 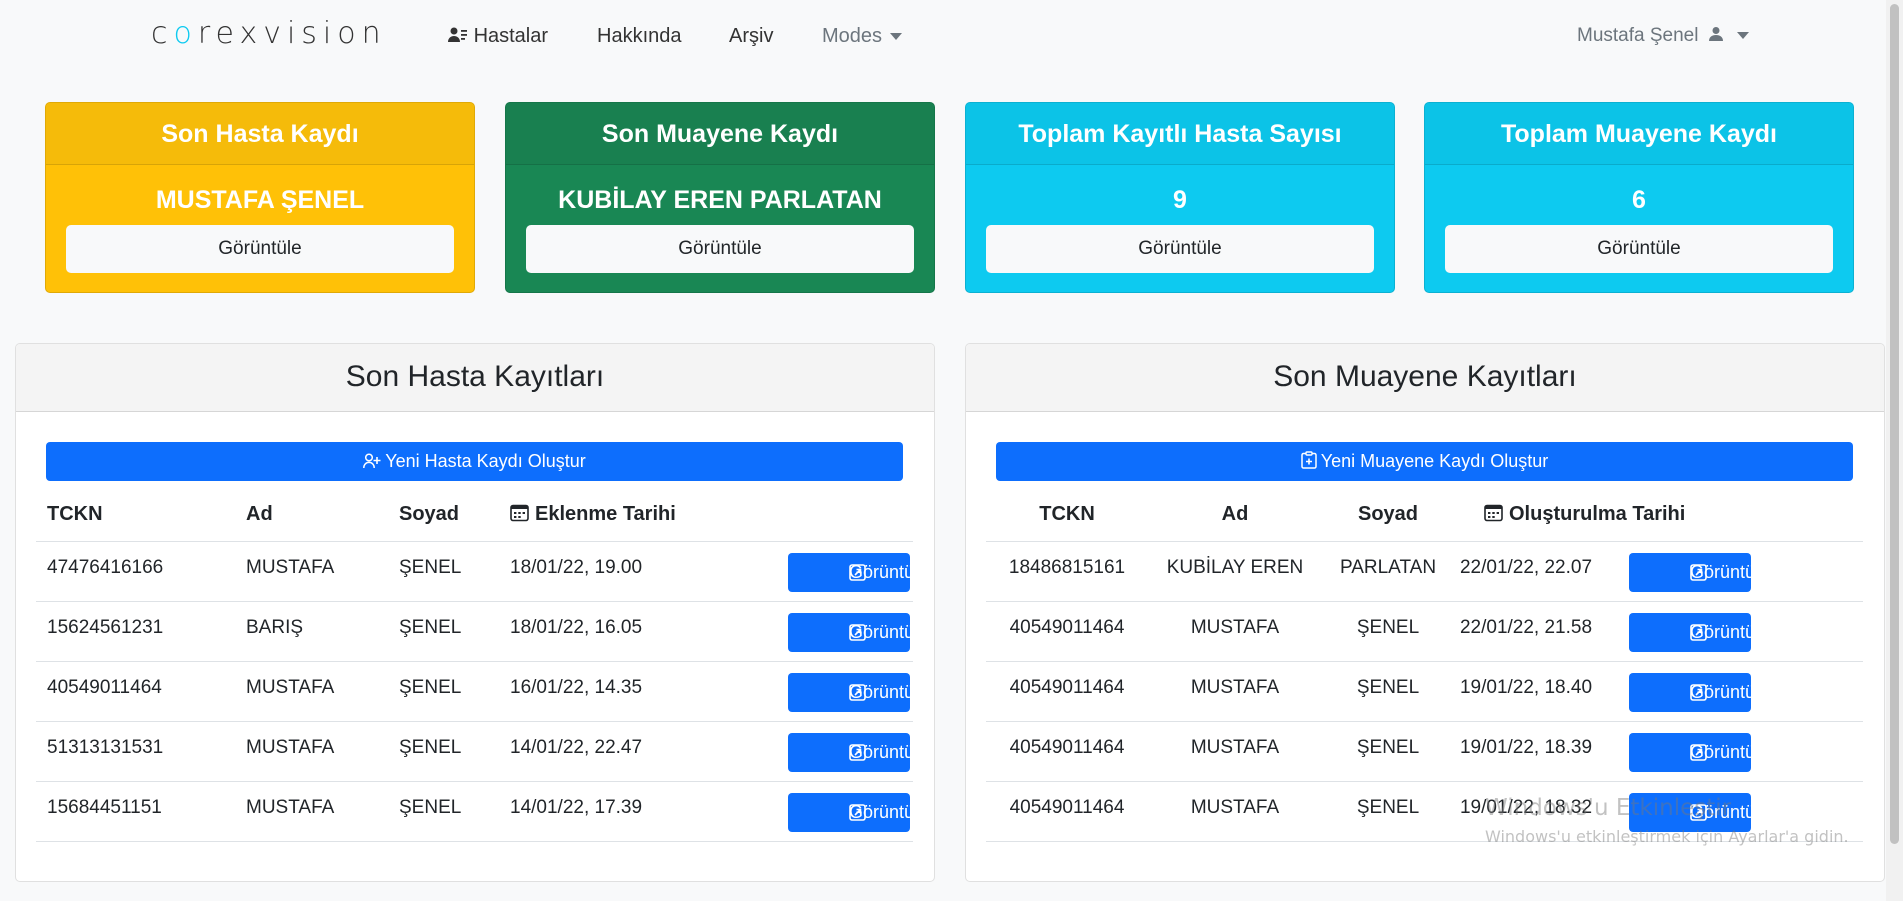 What do you see at coordinates (1526, 747) in the screenshot?
I see `cell-date: 19/01/22, 18.39` at bounding box center [1526, 747].